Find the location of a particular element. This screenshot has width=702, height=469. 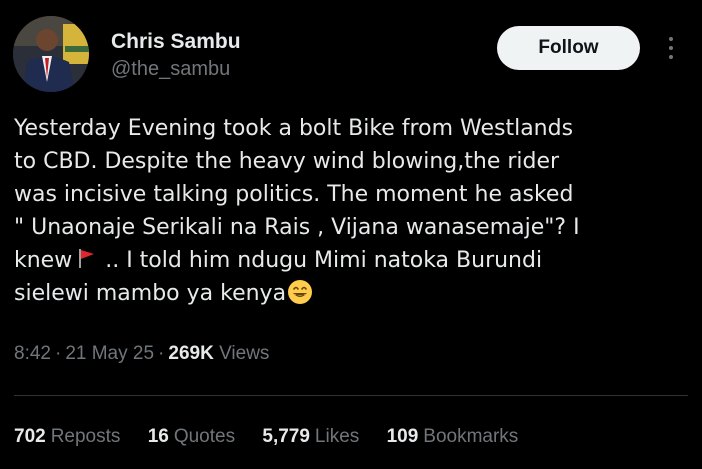

stat-likes: 5,779 Likes is located at coordinates (310, 437).